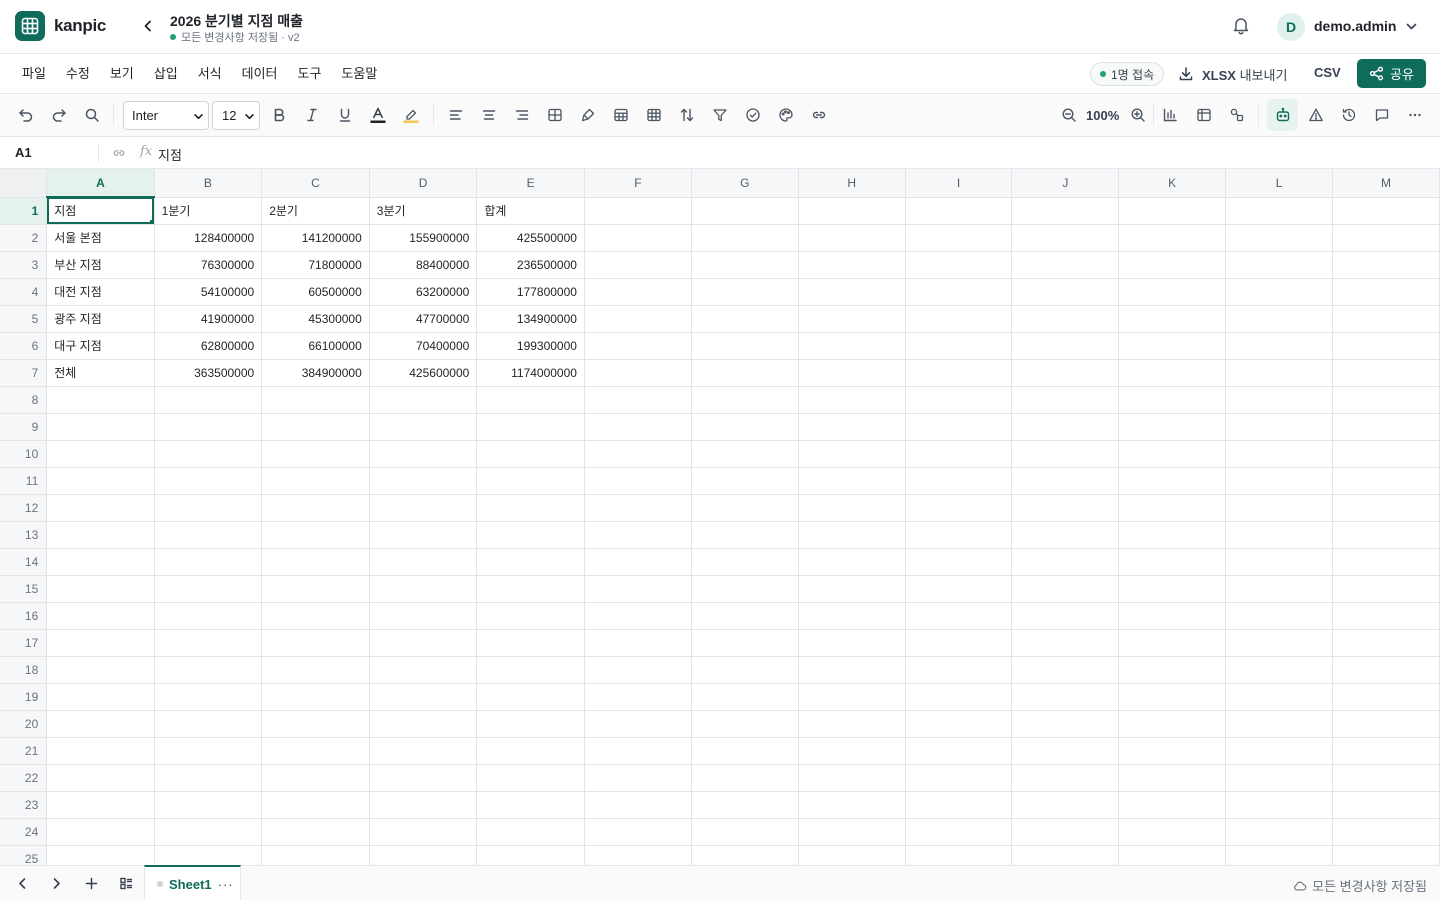 This screenshot has height=900, width=1440. I want to click on italic-button, so click(312, 115).